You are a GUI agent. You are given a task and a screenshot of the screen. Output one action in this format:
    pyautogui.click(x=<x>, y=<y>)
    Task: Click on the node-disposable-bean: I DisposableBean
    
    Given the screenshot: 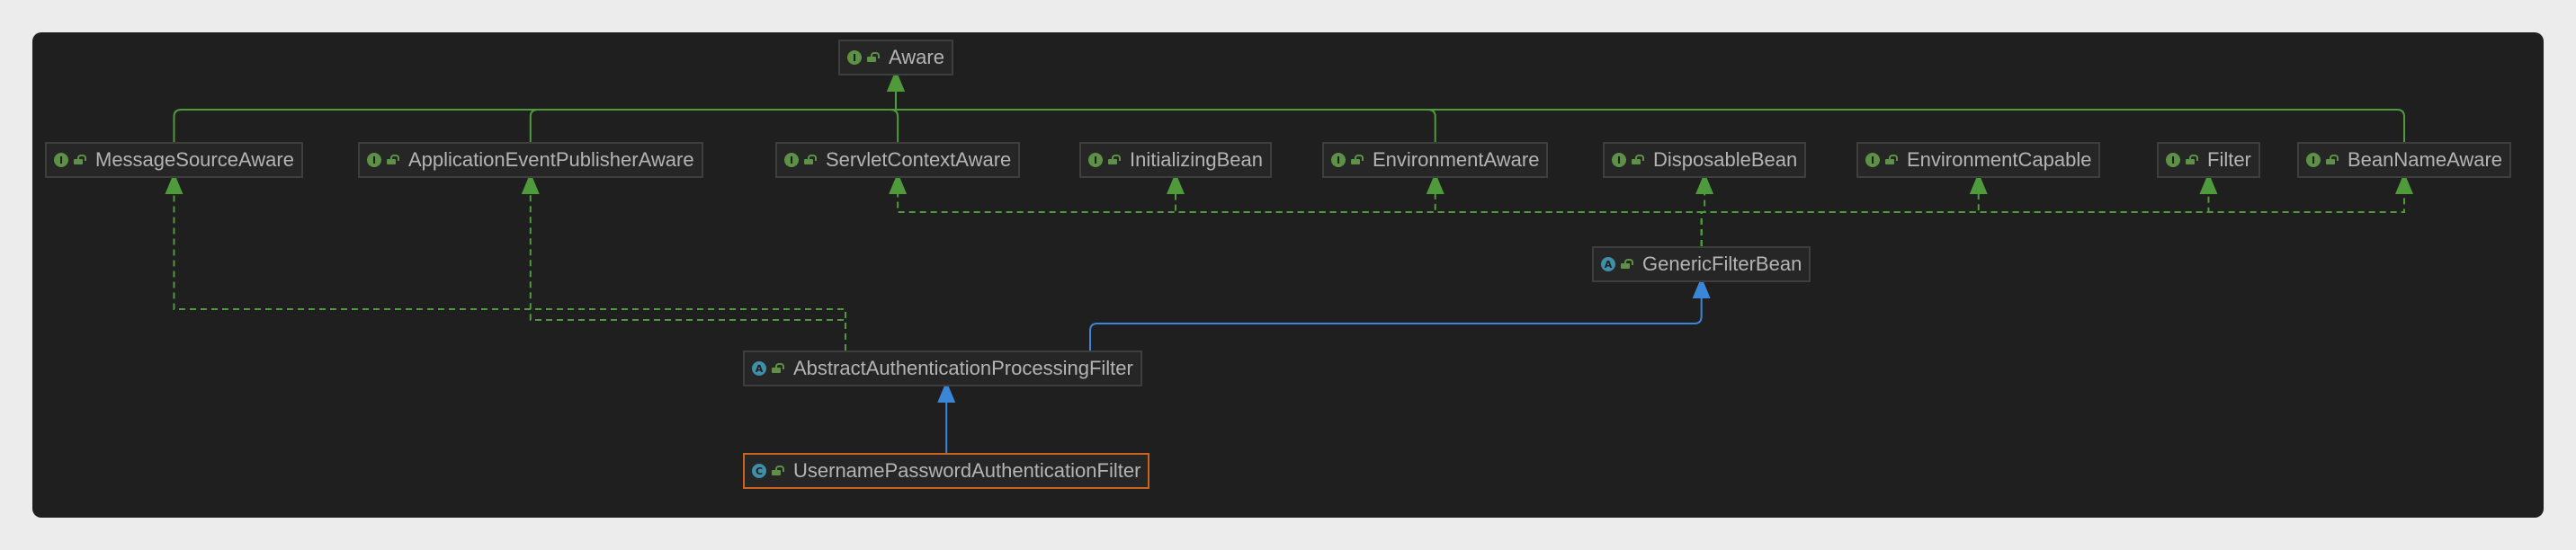 What is the action you would take?
    pyautogui.click(x=1705, y=160)
    